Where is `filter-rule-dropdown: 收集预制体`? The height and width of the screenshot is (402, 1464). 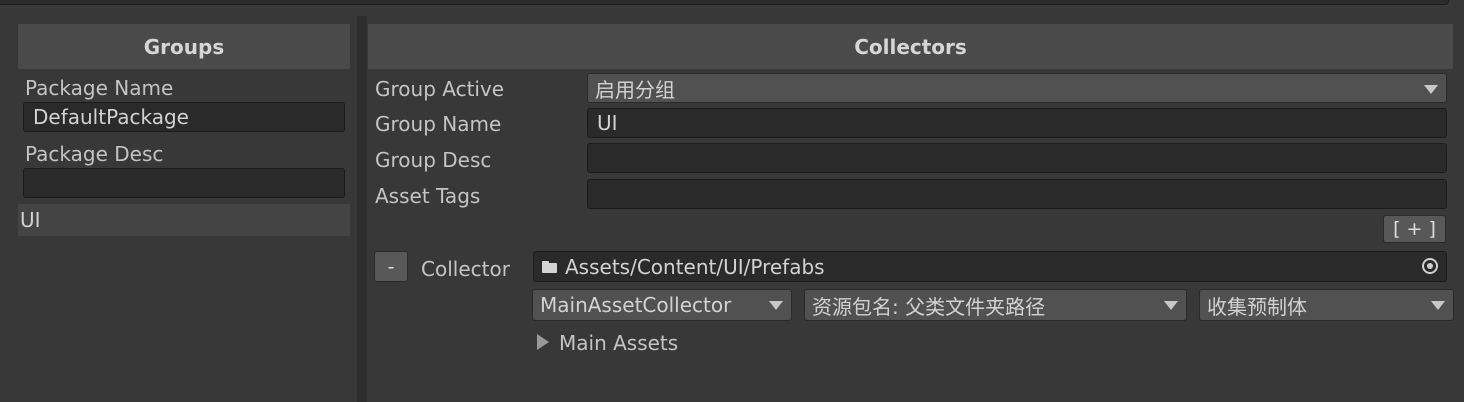 filter-rule-dropdown: 收集预制体 is located at coordinates (1326, 305).